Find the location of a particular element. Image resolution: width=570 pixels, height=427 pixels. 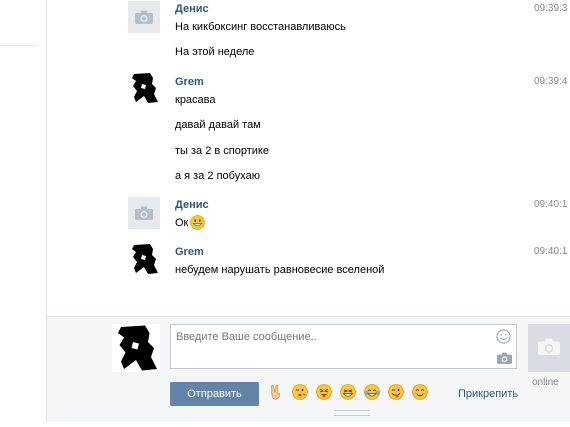

laughing-emoji-icon is located at coordinates (348, 392).